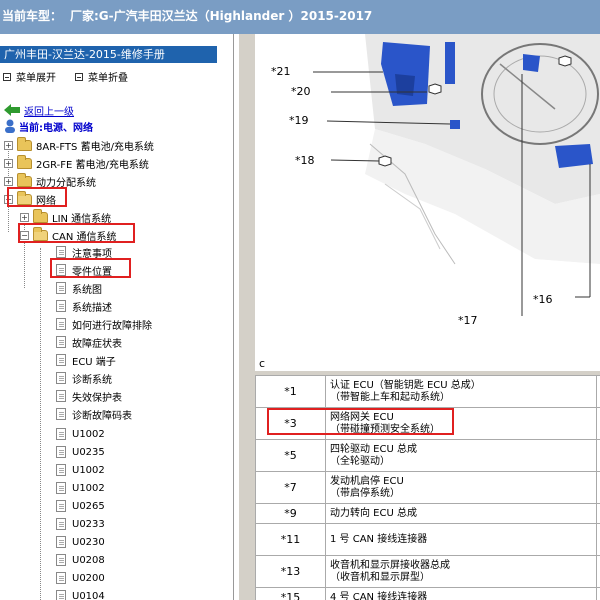 This screenshot has width=600, height=600. I want to click on table-row: *1 认证 ECU（智能钥匙 ECU 总成） （带智能上车和起动系统）, so click(427, 391).